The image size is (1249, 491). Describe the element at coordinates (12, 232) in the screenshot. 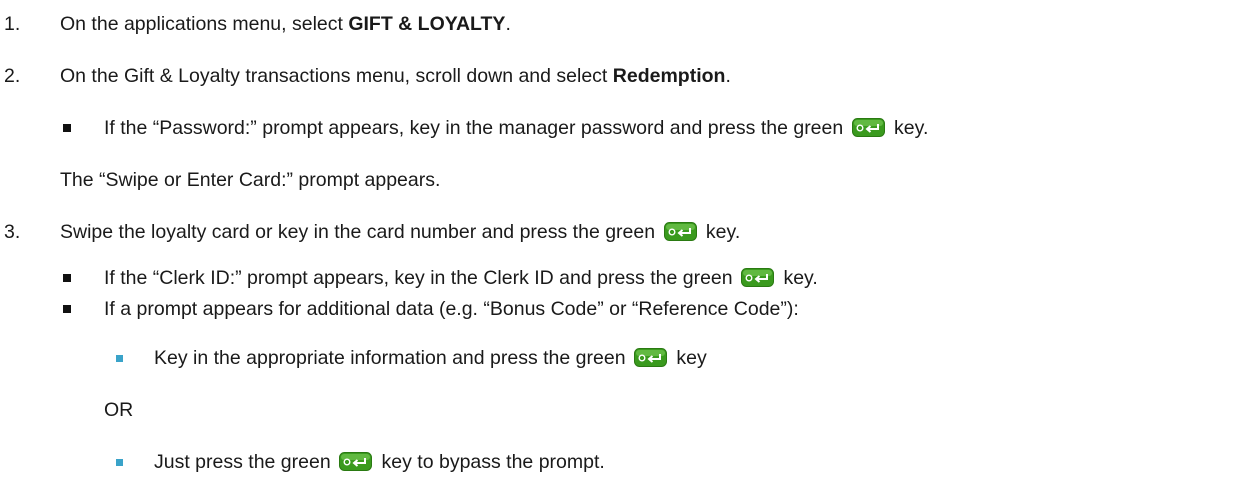

I see `step-number: 3.` at that location.